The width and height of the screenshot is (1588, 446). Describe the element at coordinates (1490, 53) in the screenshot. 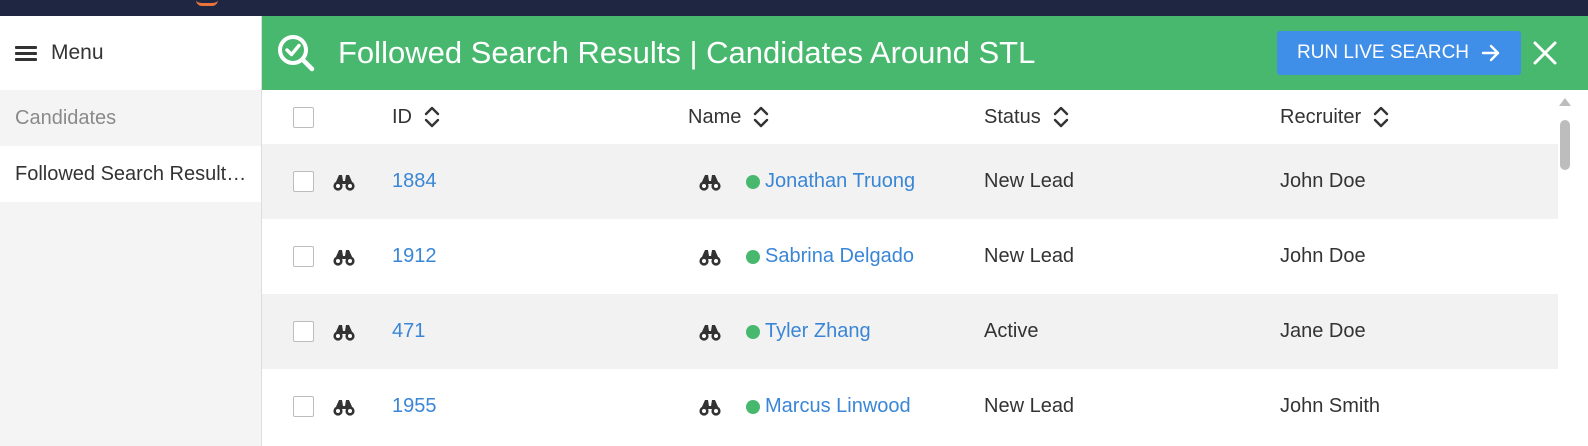

I see `arrow-right-icon` at that location.